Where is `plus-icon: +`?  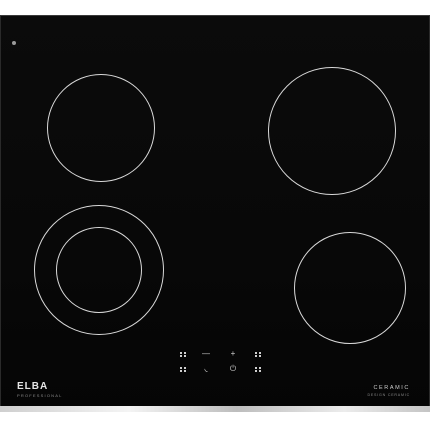 plus-icon: + is located at coordinates (233, 354).